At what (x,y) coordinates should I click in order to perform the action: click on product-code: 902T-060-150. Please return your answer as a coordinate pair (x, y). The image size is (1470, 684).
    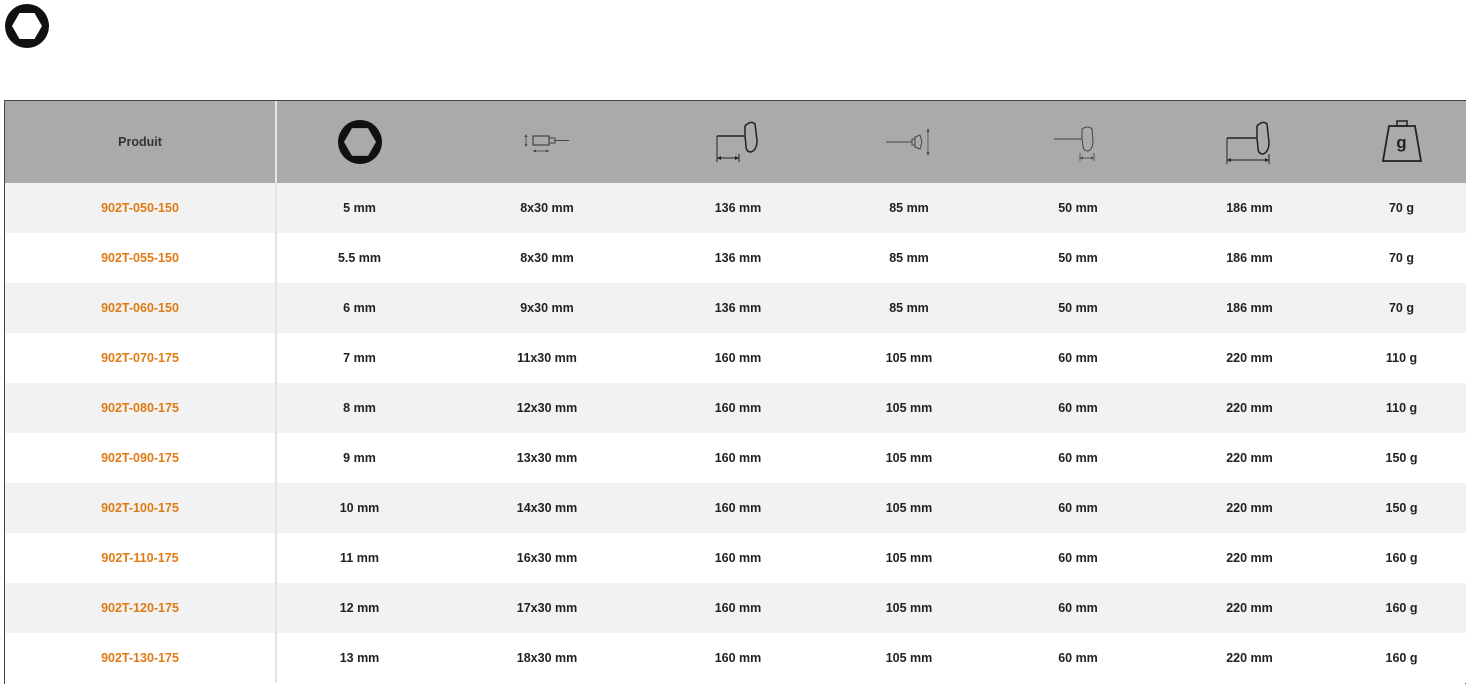
    Looking at the image, I should click on (141, 308).